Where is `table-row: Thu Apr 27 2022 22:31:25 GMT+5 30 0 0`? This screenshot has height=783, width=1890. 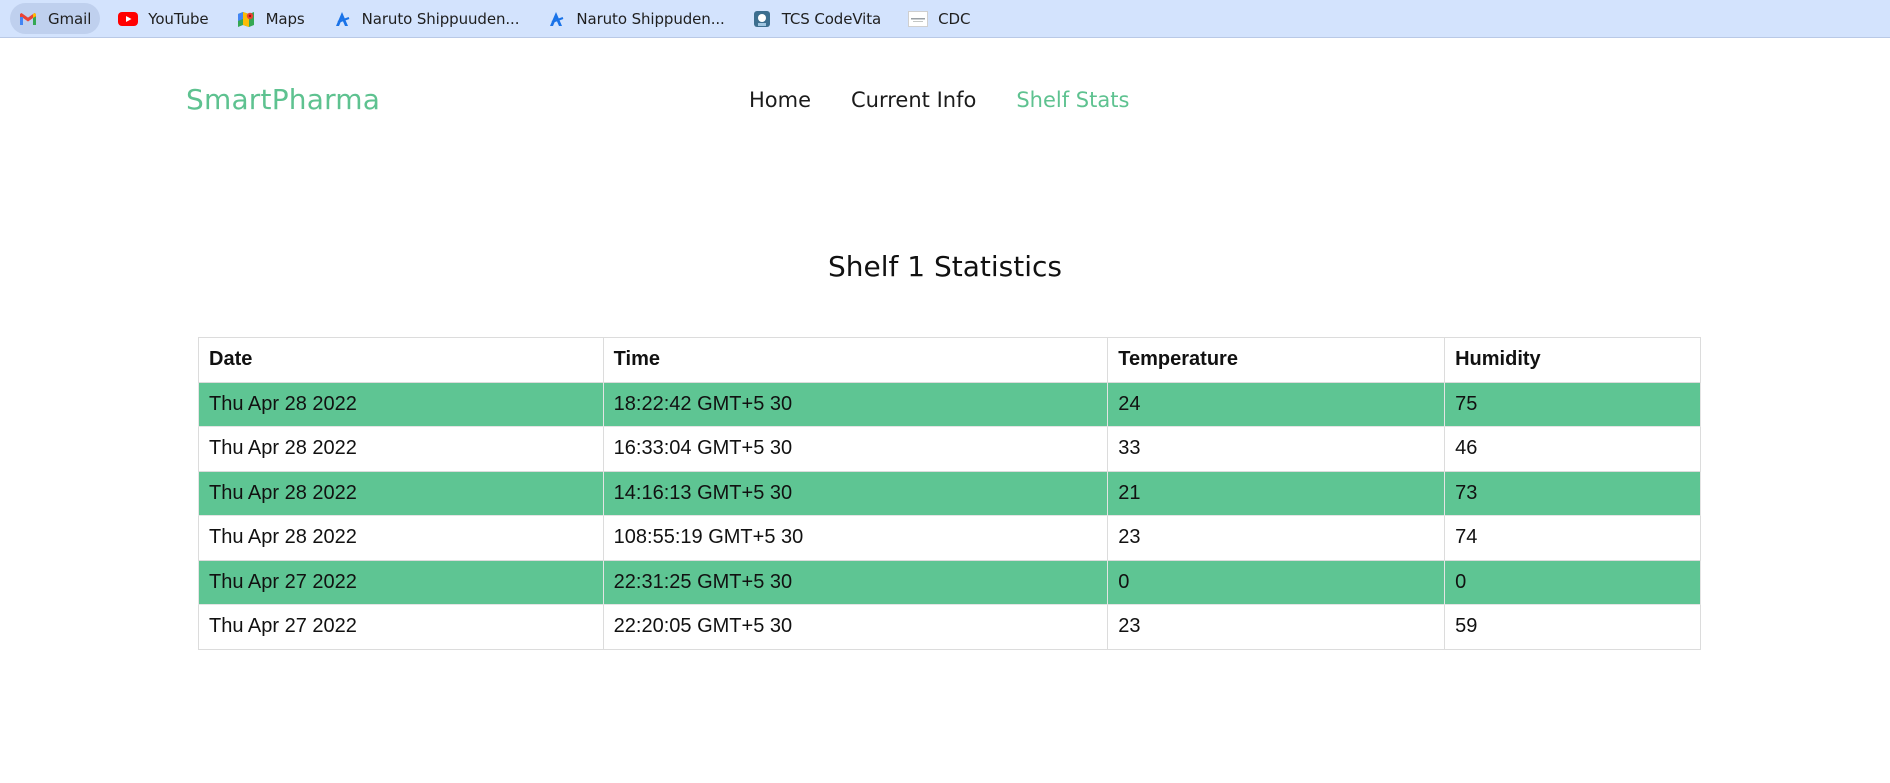 table-row: Thu Apr 27 2022 22:31:25 GMT+5 30 0 0 is located at coordinates (949, 582).